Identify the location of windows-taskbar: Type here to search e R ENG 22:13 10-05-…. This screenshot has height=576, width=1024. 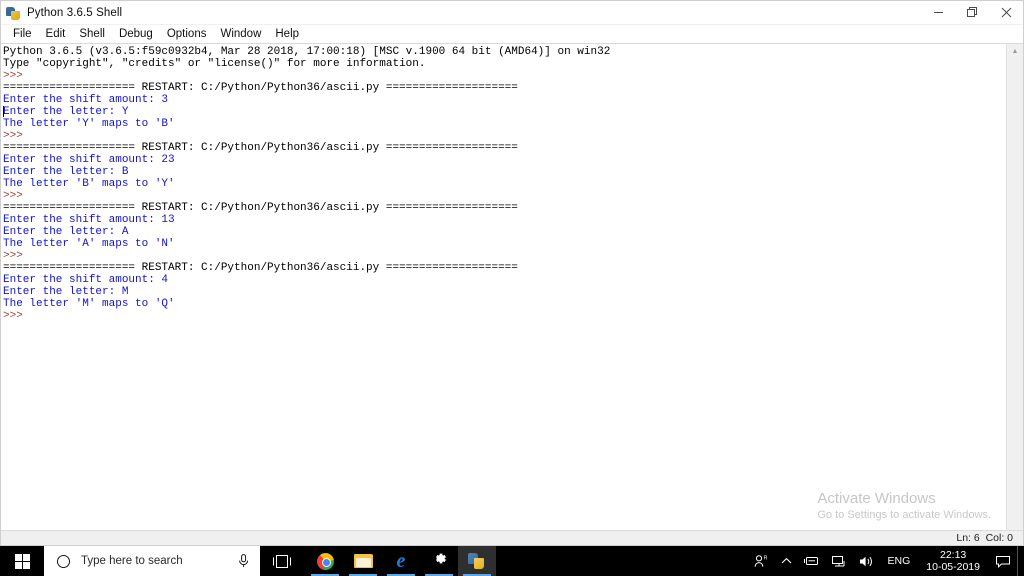
(512, 561).